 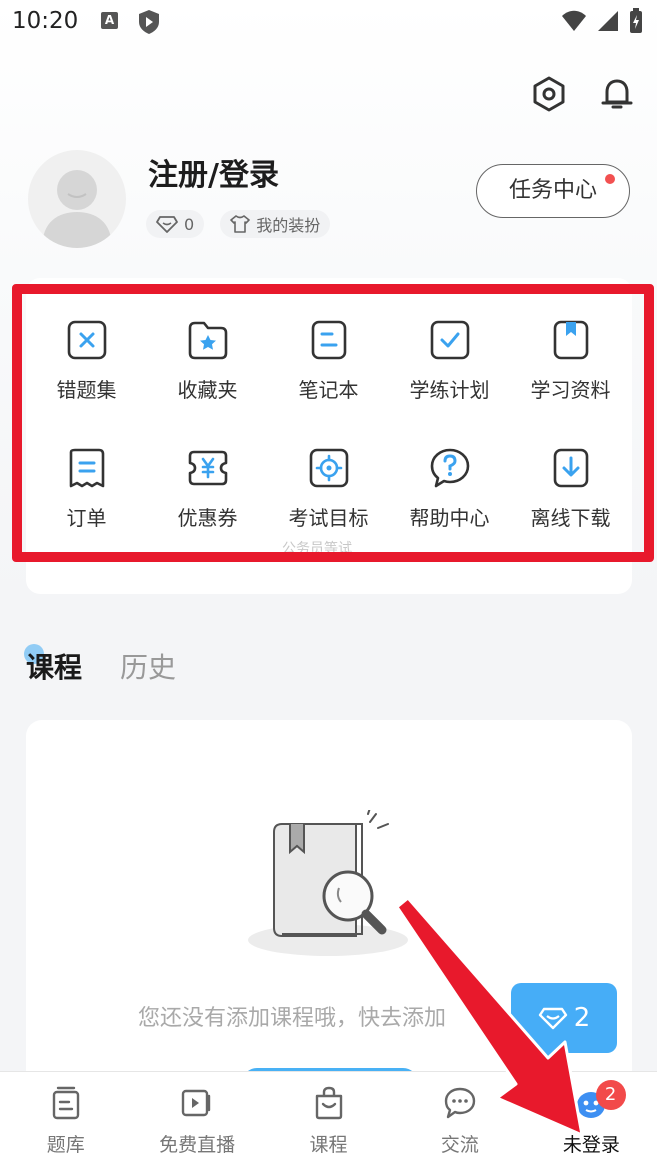 I want to click on ghost-text: 公务员等试, so click(x=317, y=549).